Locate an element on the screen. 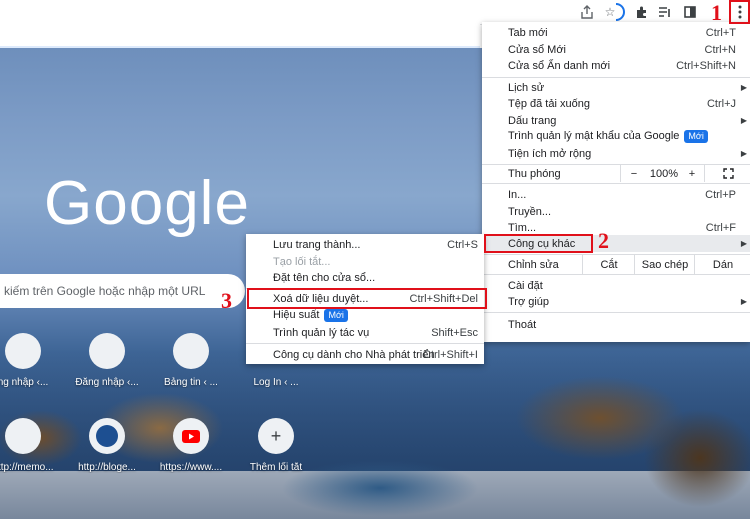 This screenshot has height=519, width=750. paste-button: Dán is located at coordinates (722, 264).